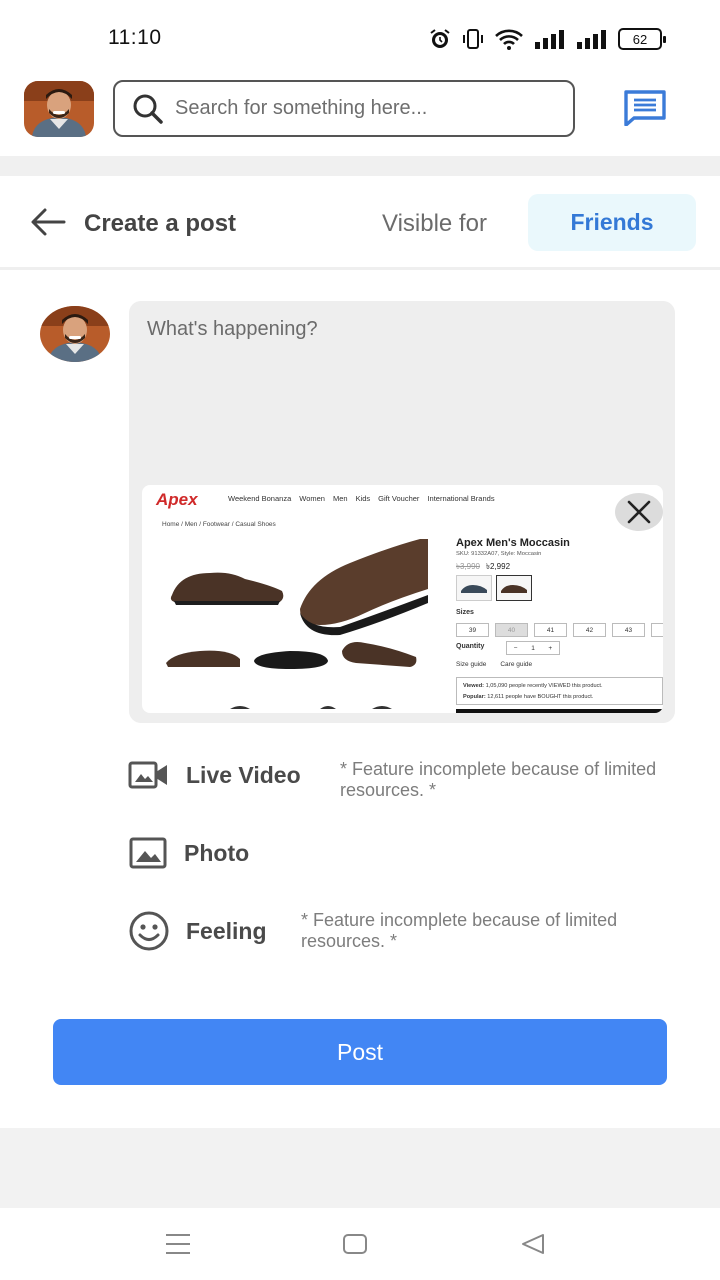 The image size is (720, 1280). What do you see at coordinates (177, 499) in the screenshot?
I see `apex-logo: Apex` at bounding box center [177, 499].